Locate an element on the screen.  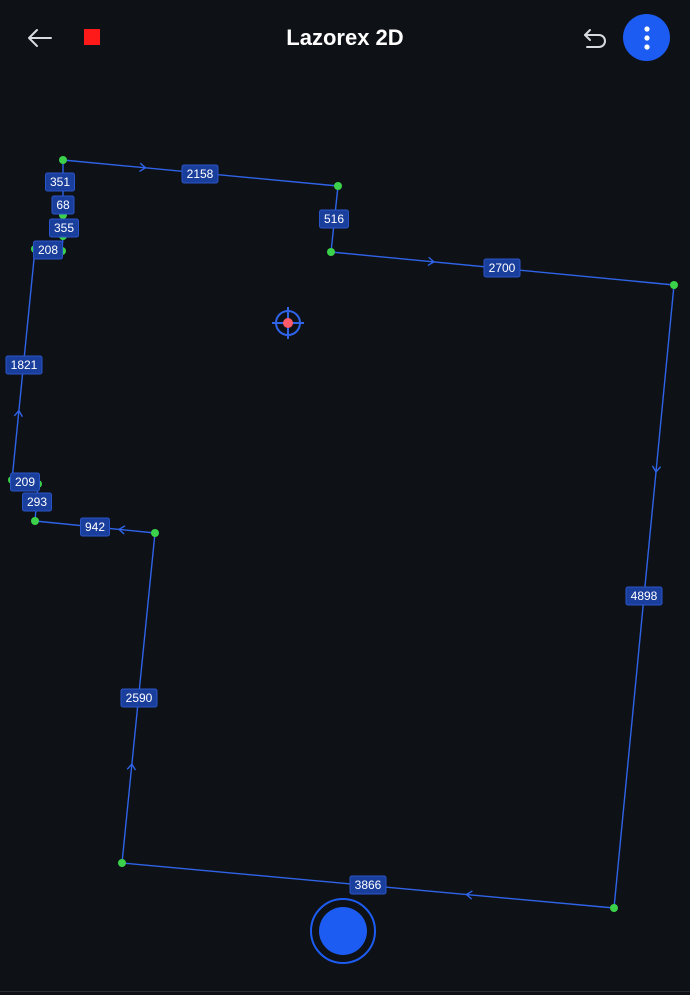
measurement-value: 351 is located at coordinates (60, 182).